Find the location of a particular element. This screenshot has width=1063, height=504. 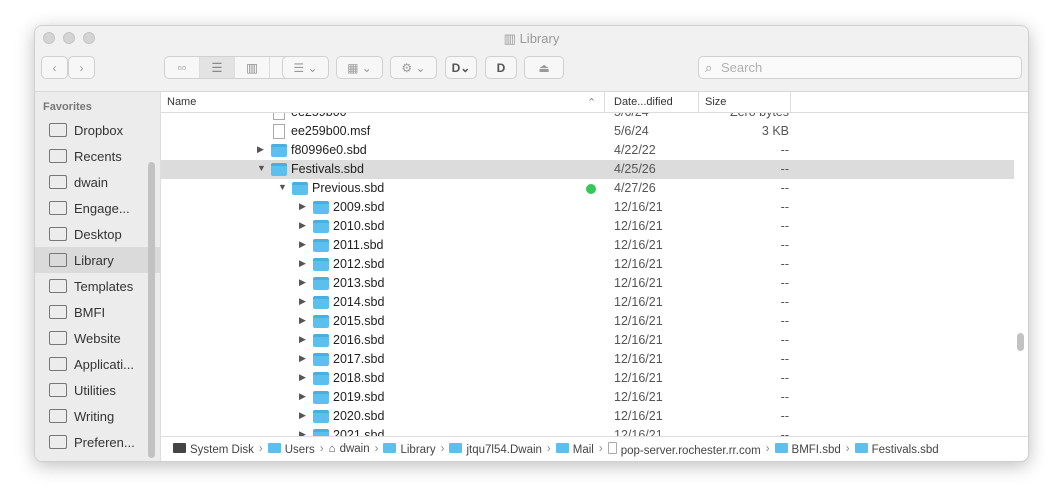

column-divider is located at coordinates (790, 102).